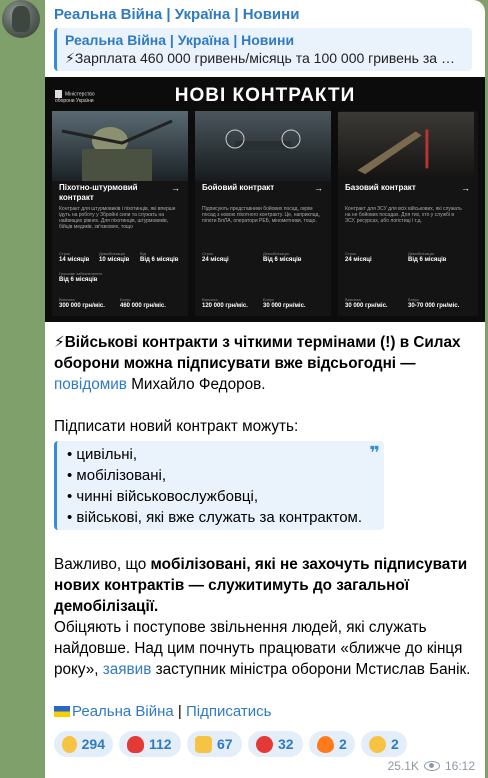 Image resolution: width=488 pixels, height=778 pixels. What do you see at coordinates (228, 711) in the screenshot?
I see `subscribe-link: Підписатись` at bounding box center [228, 711].